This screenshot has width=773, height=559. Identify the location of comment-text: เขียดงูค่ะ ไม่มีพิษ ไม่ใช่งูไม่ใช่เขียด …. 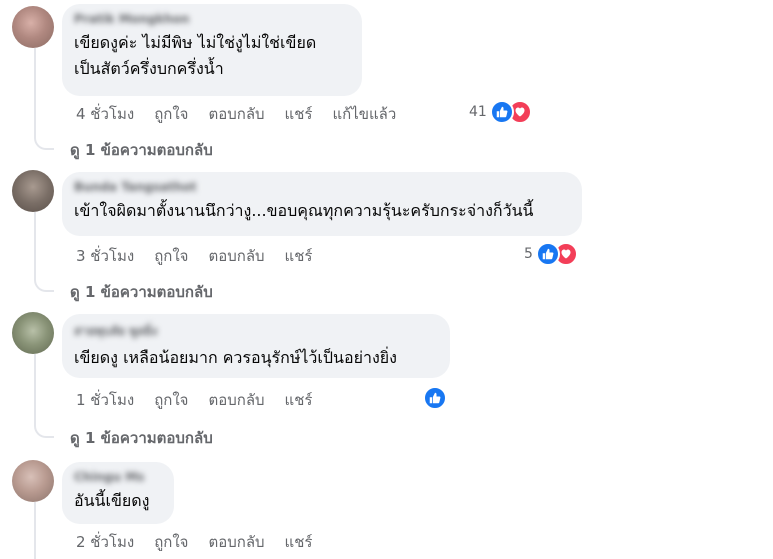
(195, 55).